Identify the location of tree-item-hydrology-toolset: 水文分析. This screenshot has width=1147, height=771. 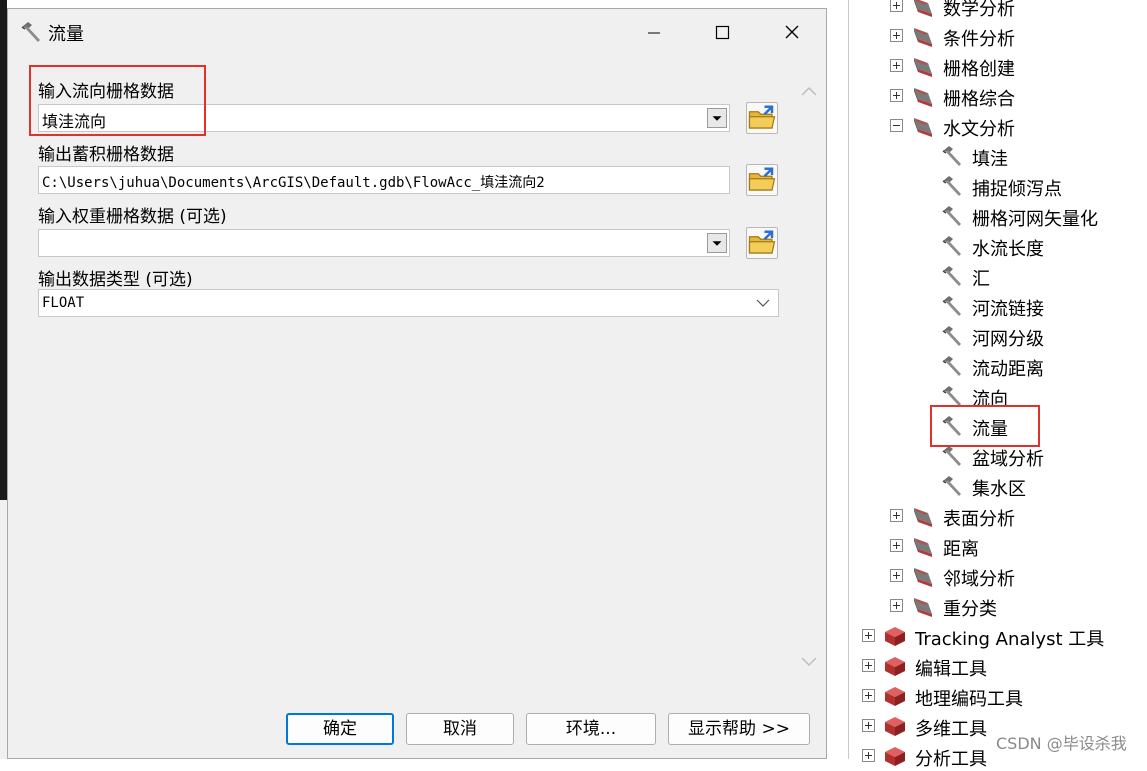
(978, 126).